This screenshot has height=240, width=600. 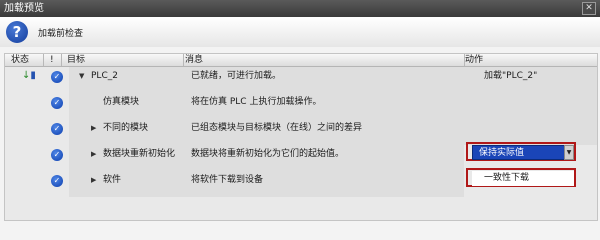 I want to click on target-label: 不同的模块, so click(x=126, y=128).